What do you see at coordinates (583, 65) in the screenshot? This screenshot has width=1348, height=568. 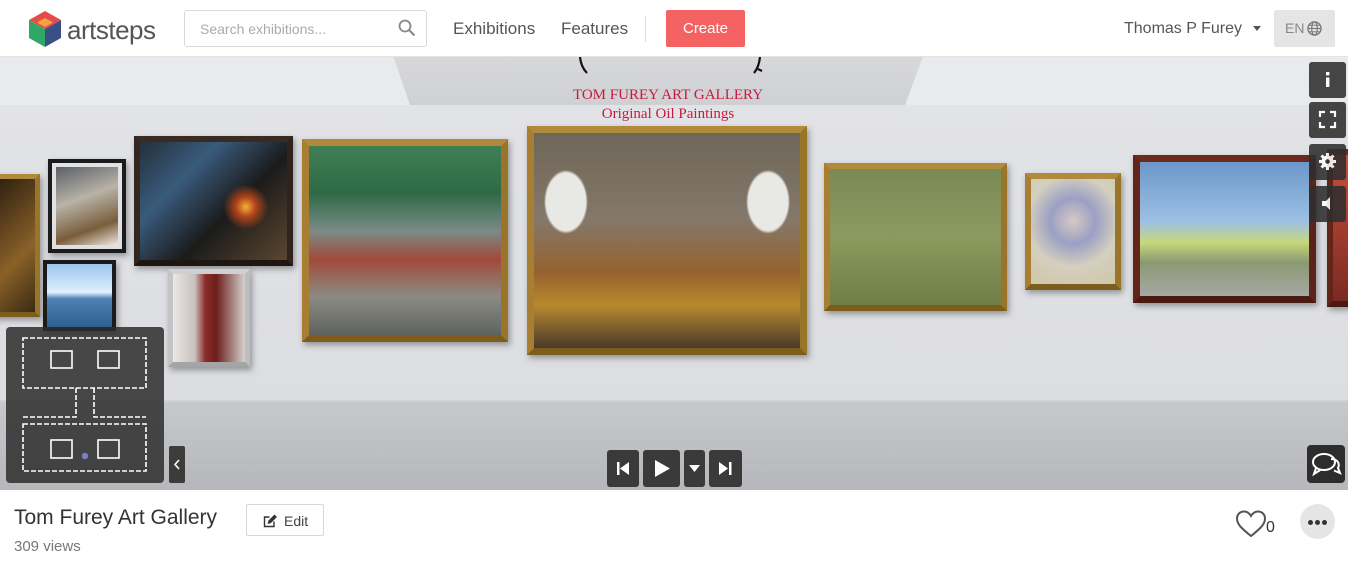 I see `hanging-cable-left` at bounding box center [583, 65].